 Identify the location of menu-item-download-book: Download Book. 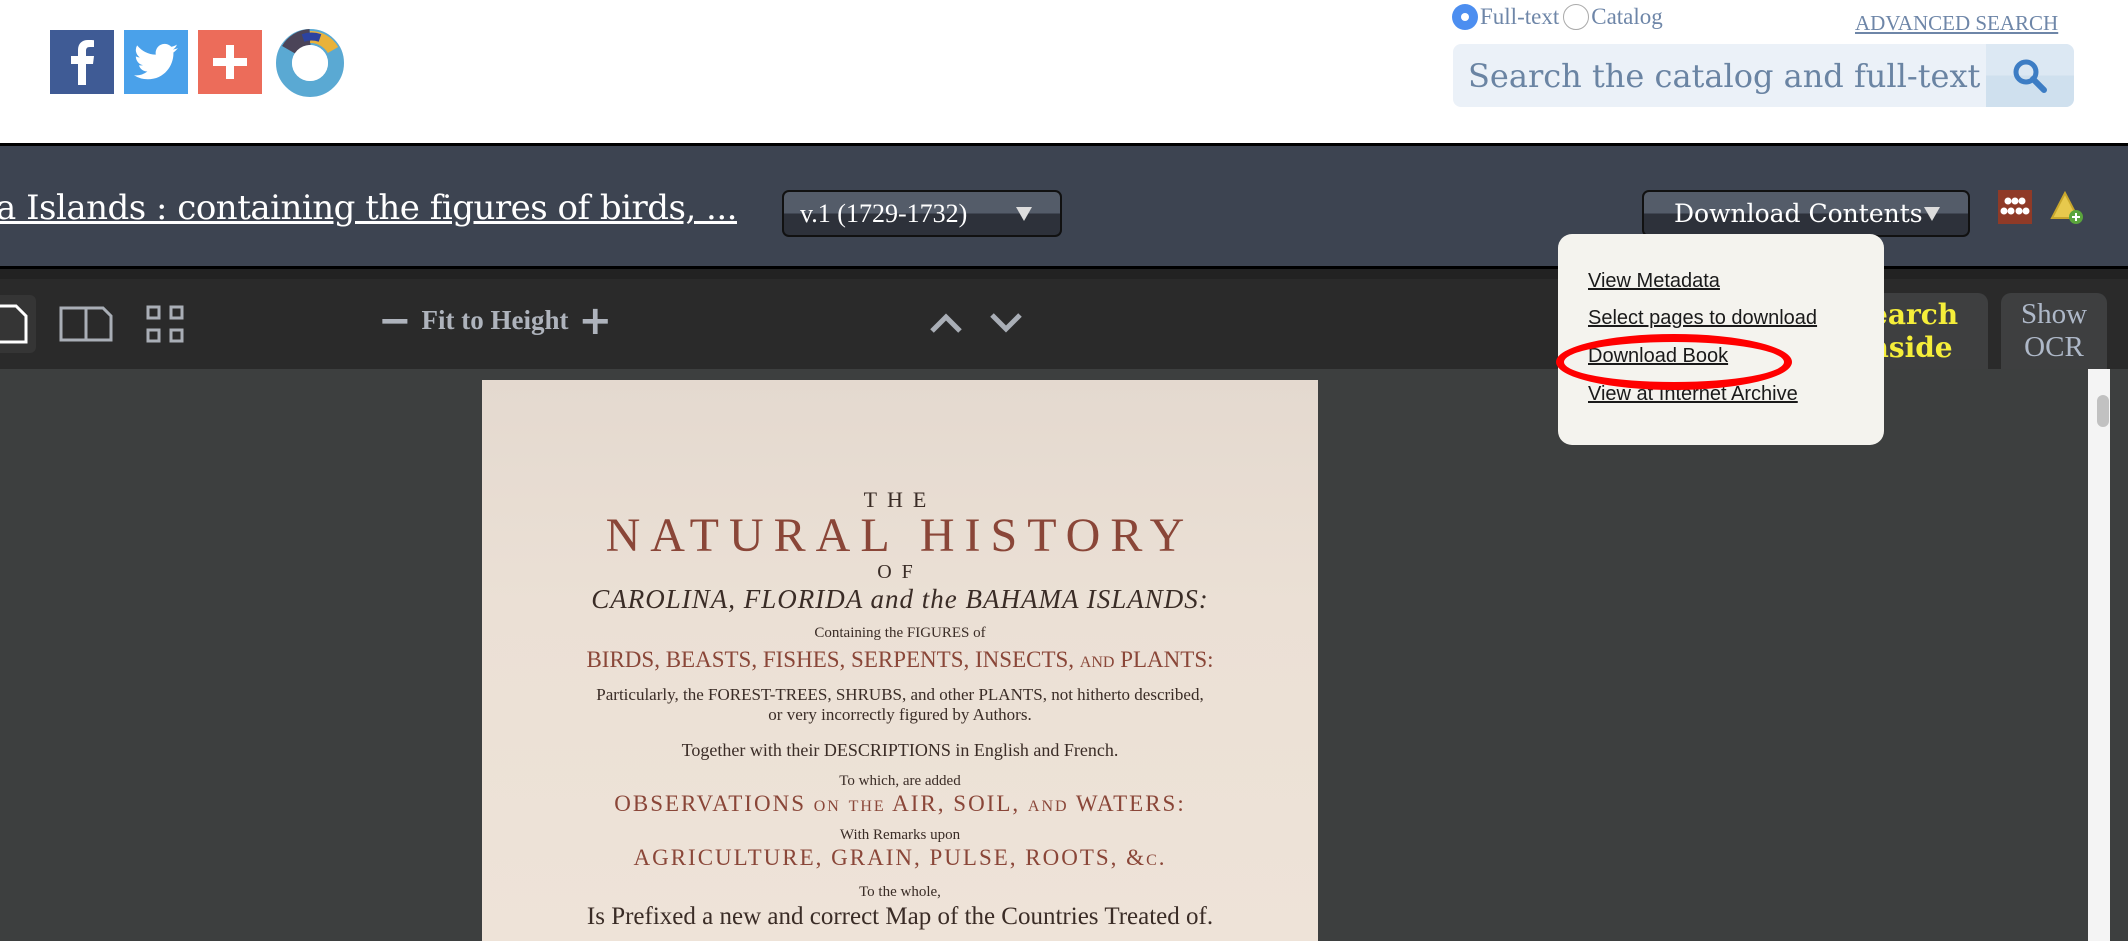
(1658, 356).